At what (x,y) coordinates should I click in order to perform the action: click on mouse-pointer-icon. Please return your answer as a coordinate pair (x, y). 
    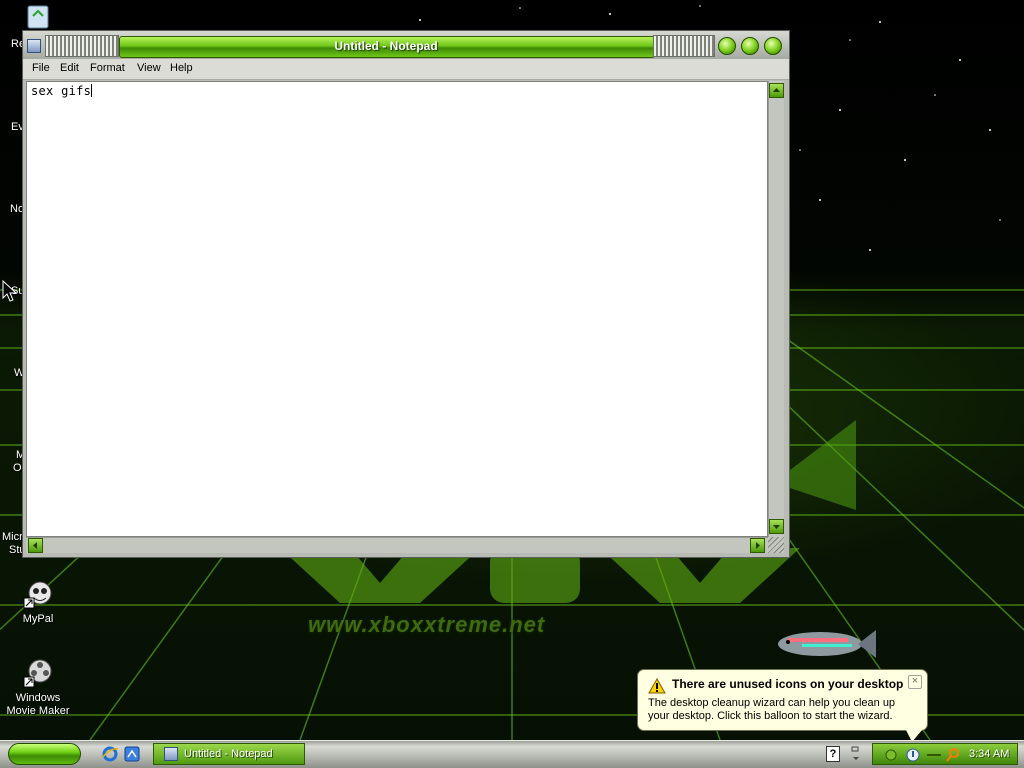
    Looking at the image, I should click on (10, 291).